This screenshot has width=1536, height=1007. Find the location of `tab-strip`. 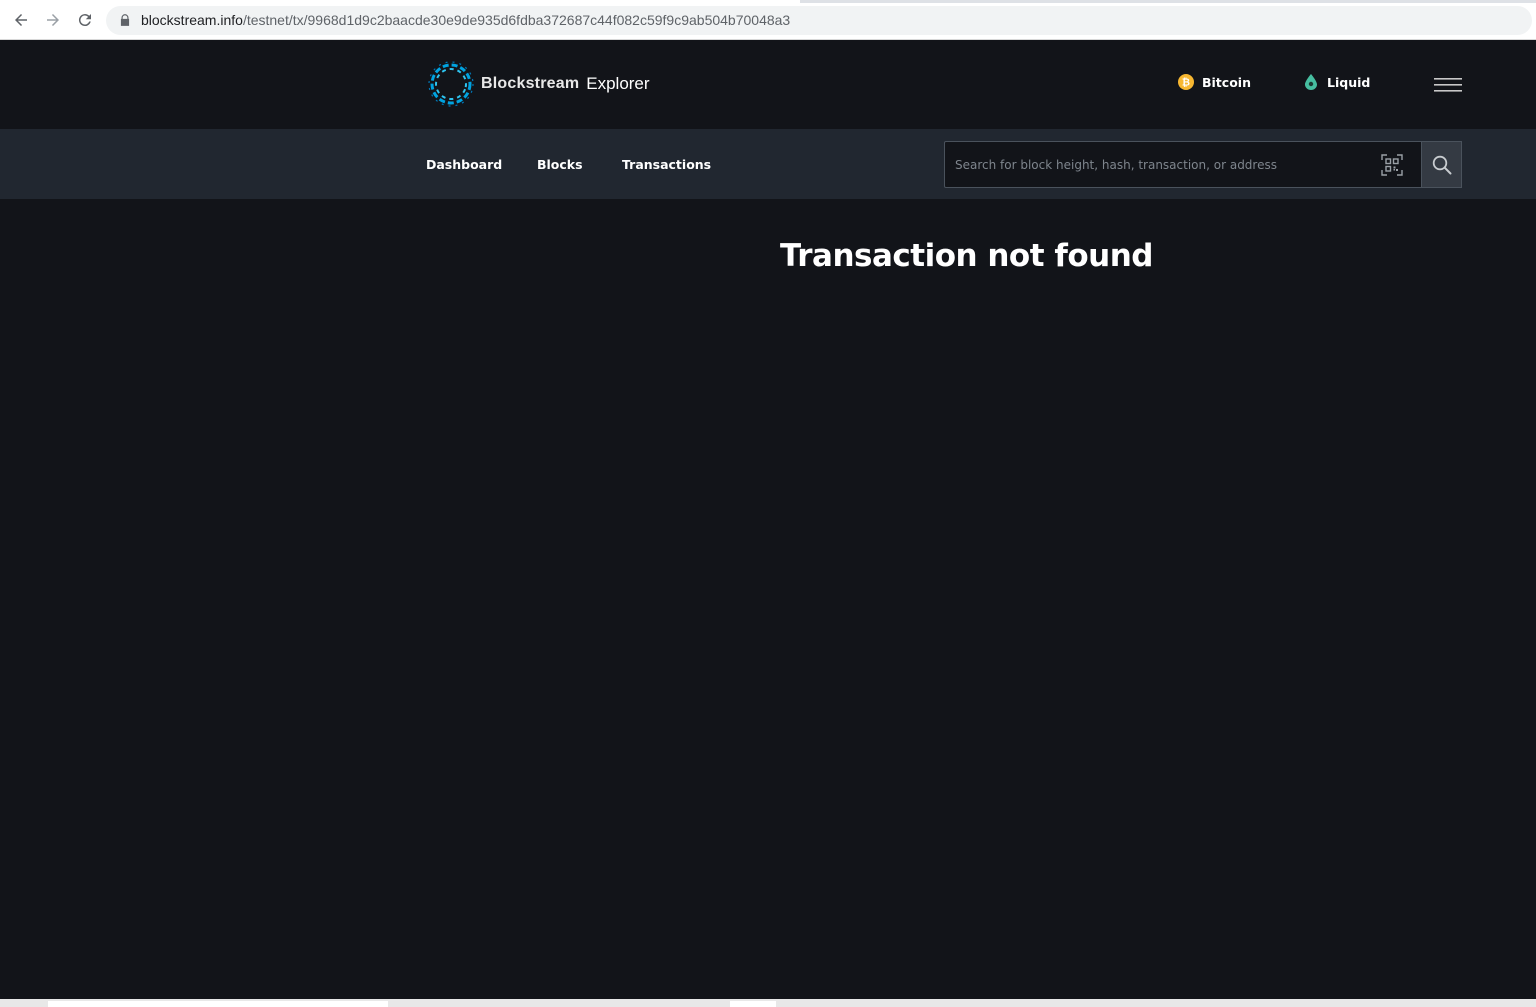

tab-strip is located at coordinates (768, 1).